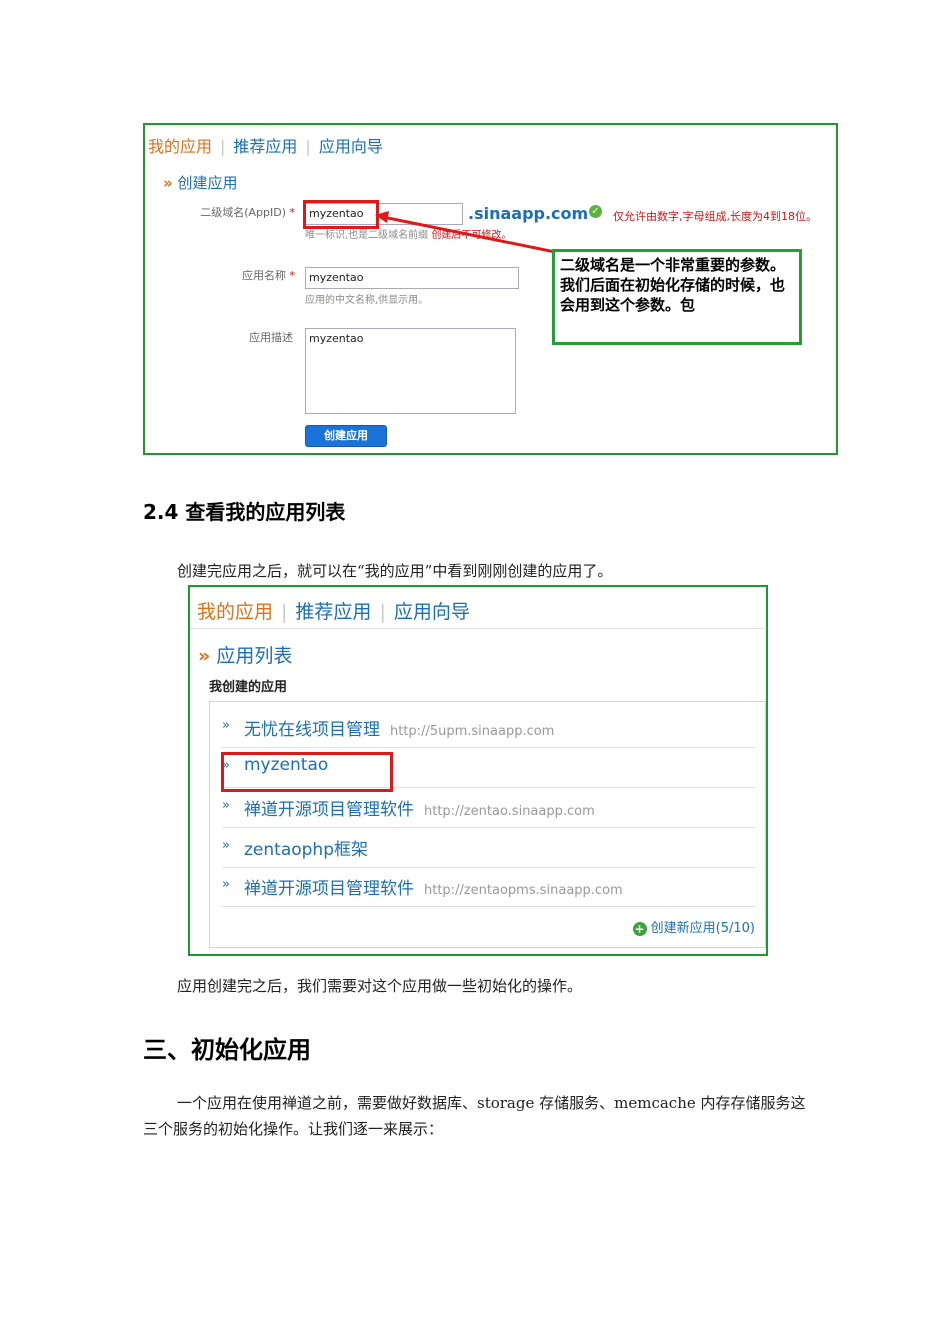  I want to click on appid-highlight-box, so click(341, 214).